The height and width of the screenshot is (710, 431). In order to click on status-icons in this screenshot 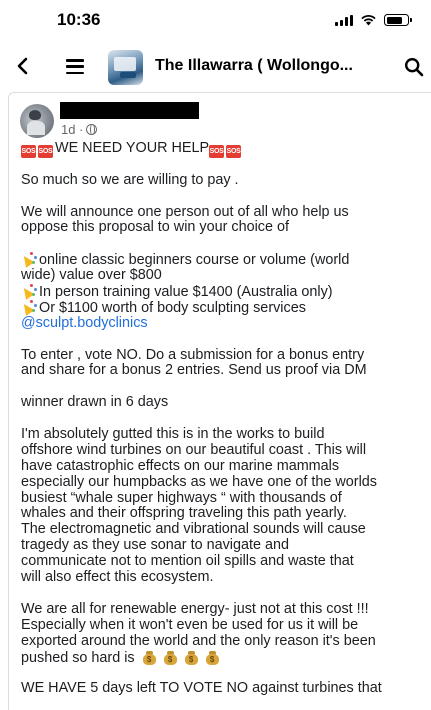, I will do `click(373, 20)`.